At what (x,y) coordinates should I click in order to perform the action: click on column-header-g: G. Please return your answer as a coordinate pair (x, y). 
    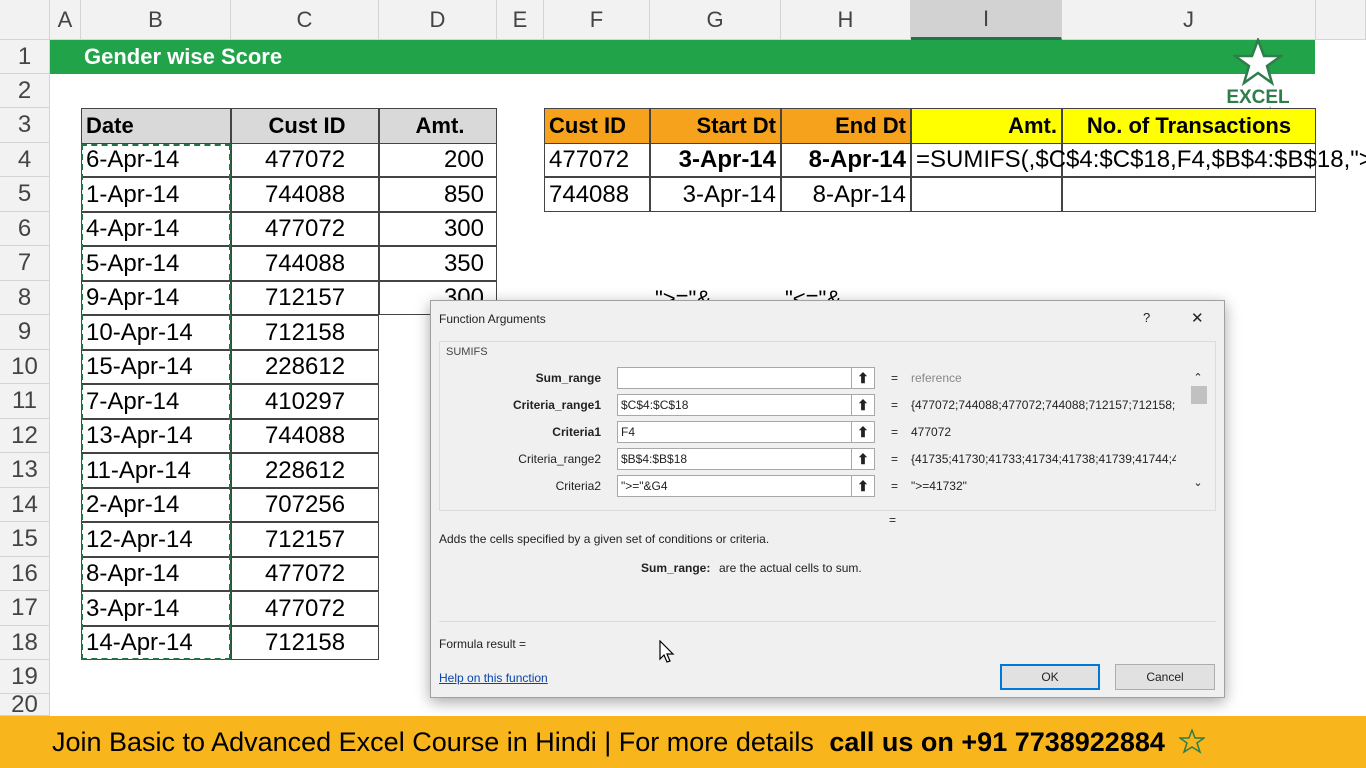
    Looking at the image, I should click on (715, 20).